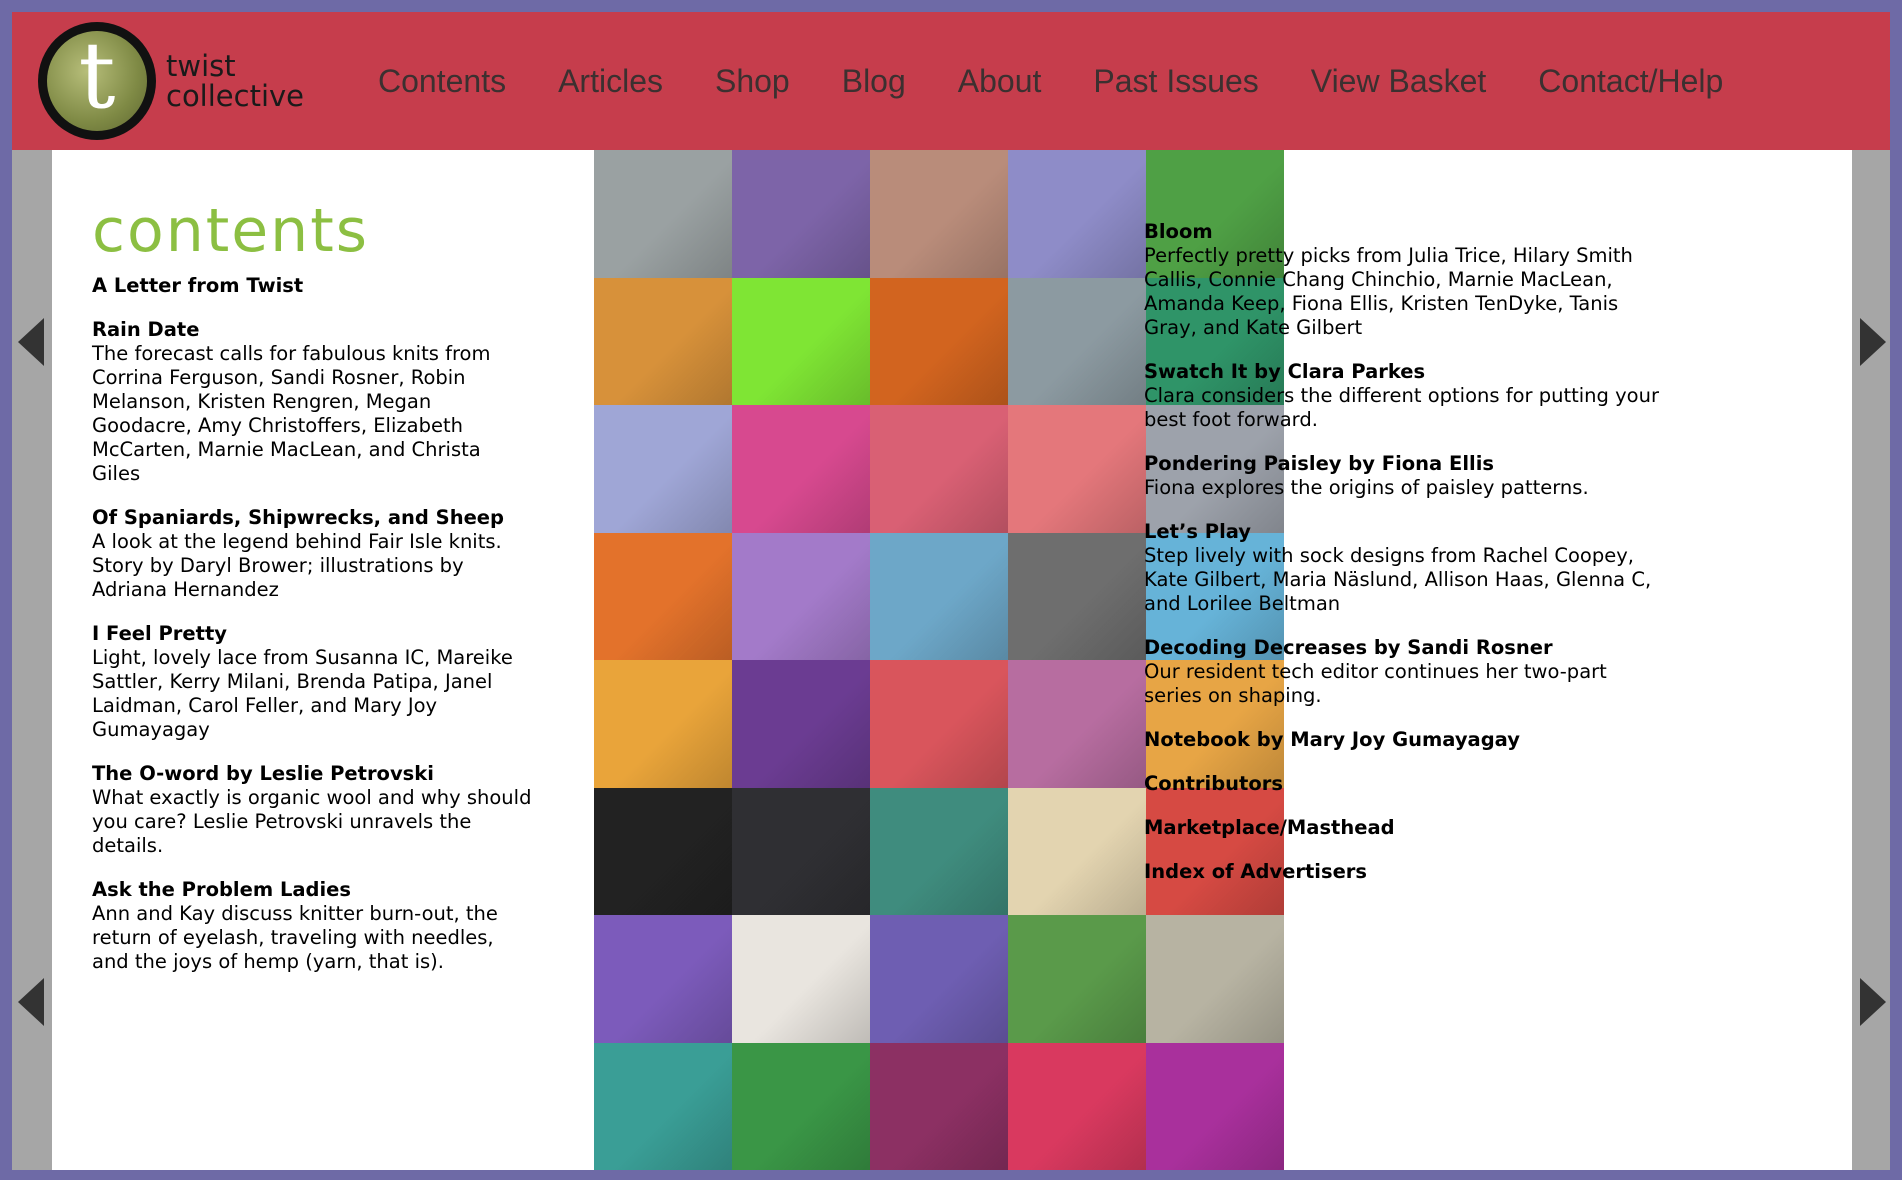 The height and width of the screenshot is (1180, 1902). Describe the element at coordinates (201, 66) in the screenshot. I see `logo-line-1: twist` at that location.